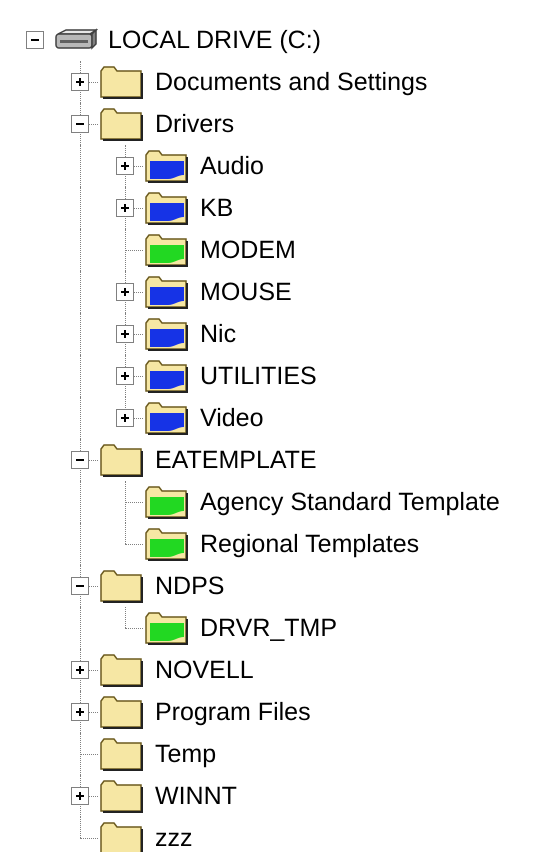  I want to click on tree-item-label: MODEM, so click(248, 250).